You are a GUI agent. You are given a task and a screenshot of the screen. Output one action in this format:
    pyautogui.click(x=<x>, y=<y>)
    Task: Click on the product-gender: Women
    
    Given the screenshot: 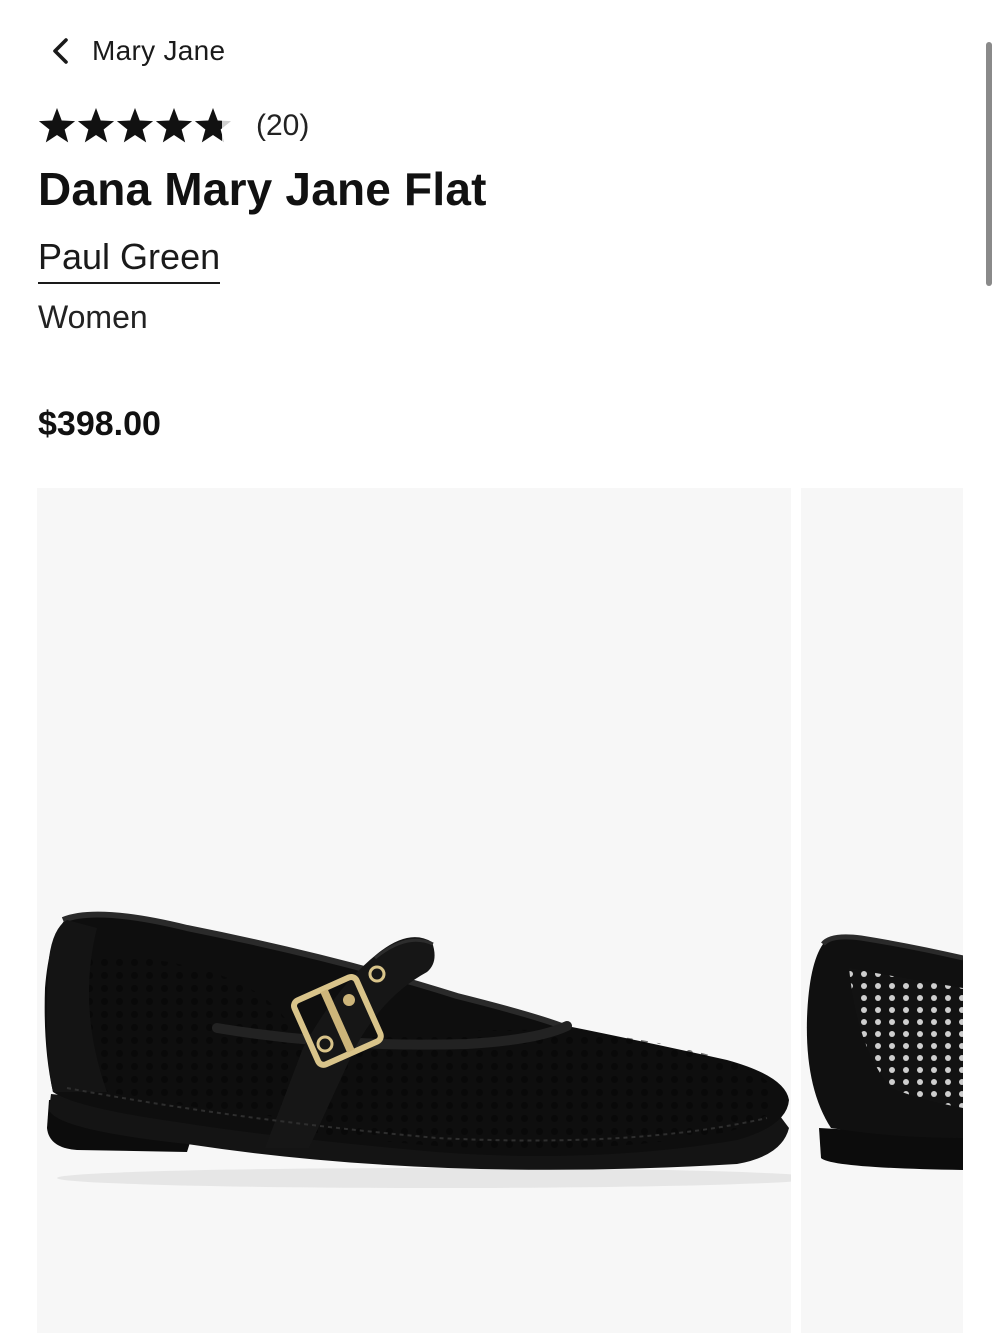 What is the action you would take?
    pyautogui.click(x=93, y=317)
    